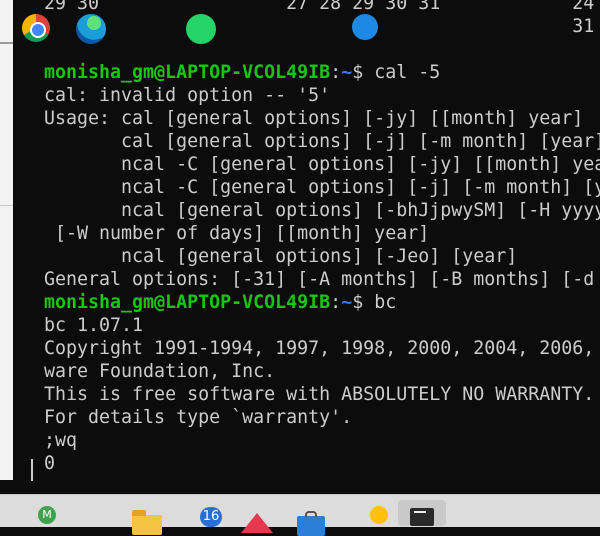 The width and height of the screenshot is (600, 536). What do you see at coordinates (322, 440) in the screenshot?
I see `terminal-line: ;wq` at bounding box center [322, 440].